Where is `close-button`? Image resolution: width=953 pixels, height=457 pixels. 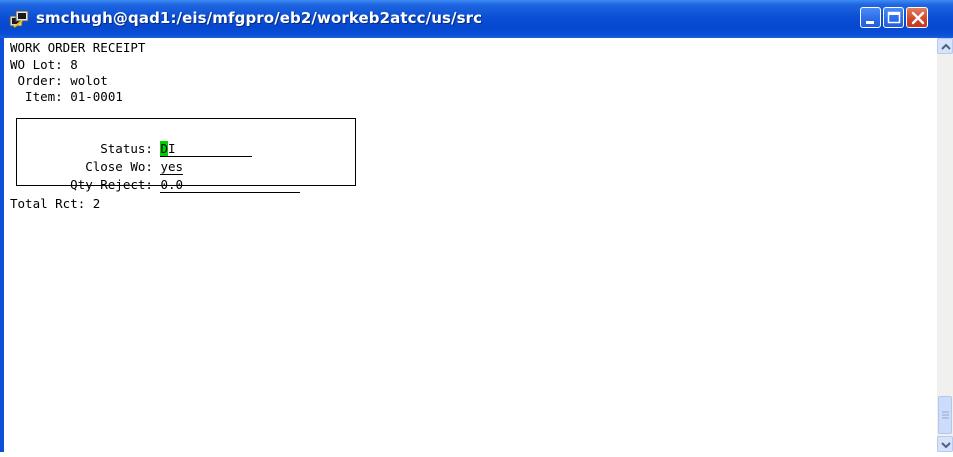 close-button is located at coordinates (917, 17).